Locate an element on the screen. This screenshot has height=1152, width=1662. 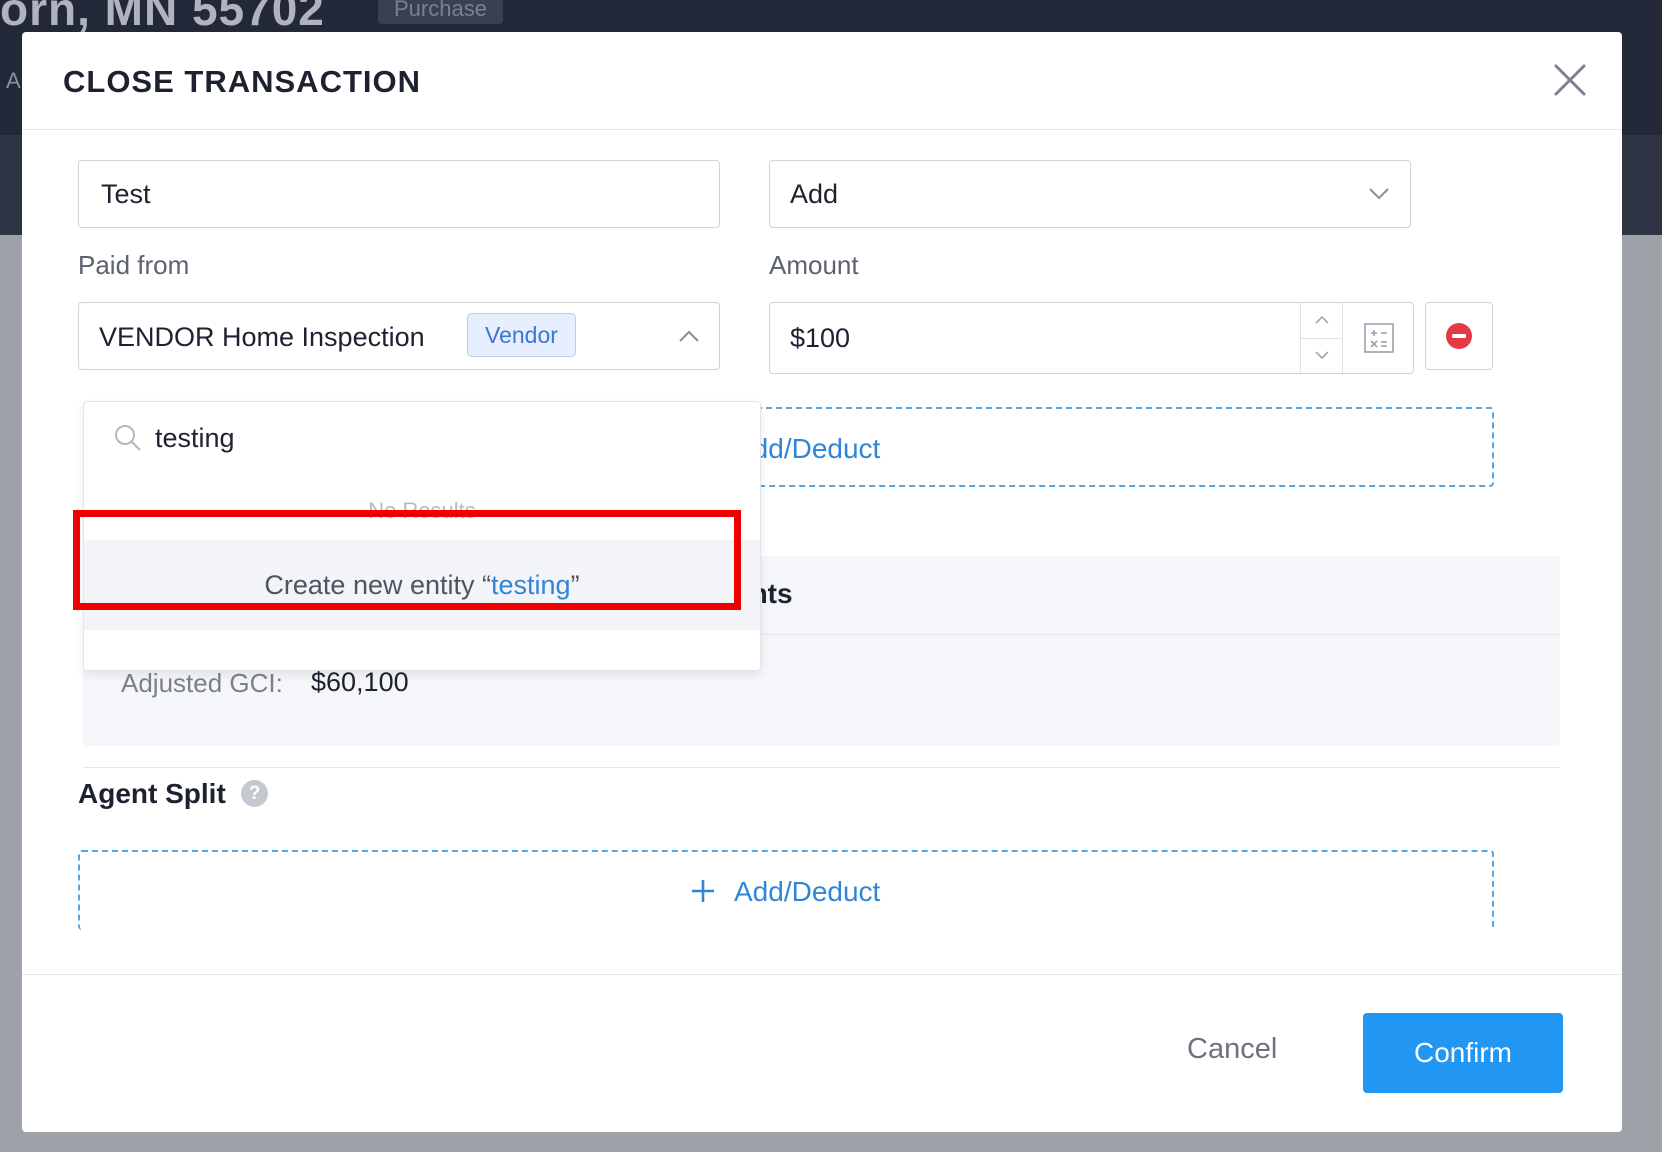
adjusted-gci-value: $60,100 is located at coordinates (360, 682).